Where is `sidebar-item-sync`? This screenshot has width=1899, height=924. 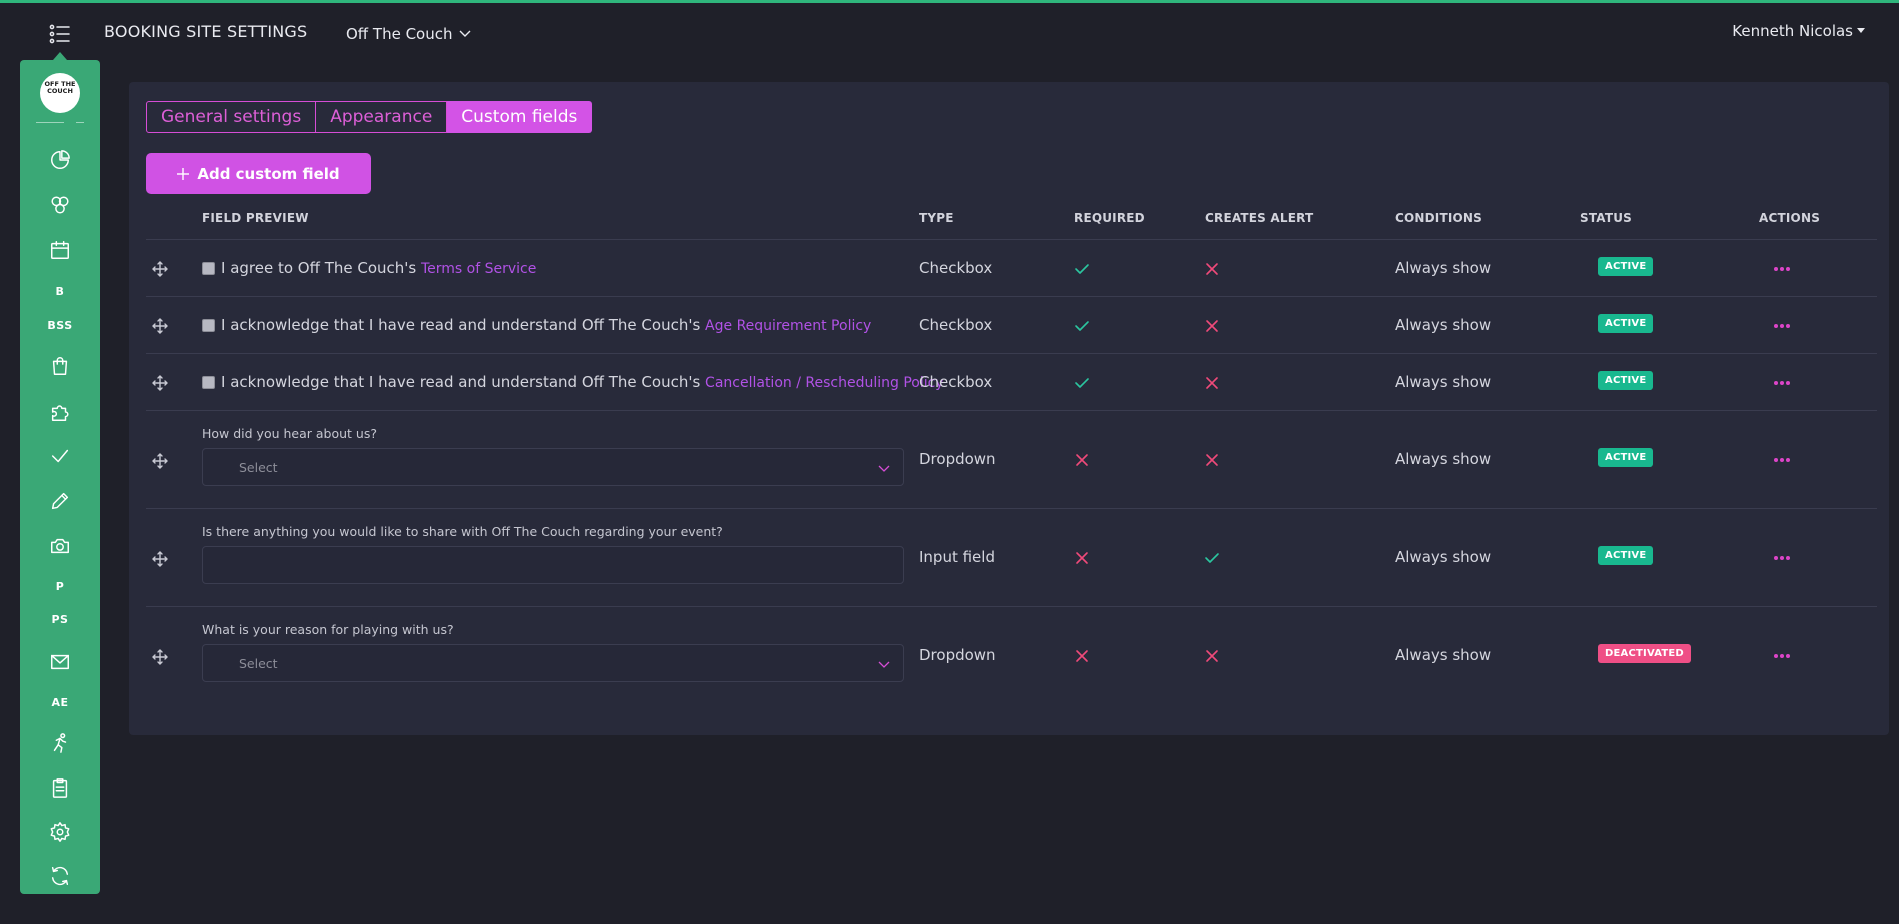
sidebar-item-sync is located at coordinates (60, 876).